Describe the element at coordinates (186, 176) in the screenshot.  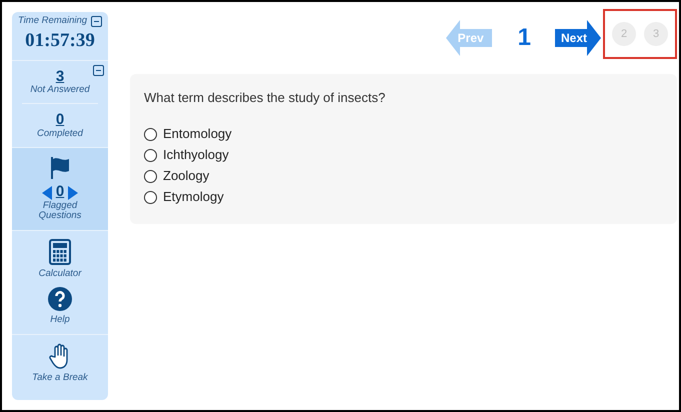
I see `option-label: Zoology` at that location.